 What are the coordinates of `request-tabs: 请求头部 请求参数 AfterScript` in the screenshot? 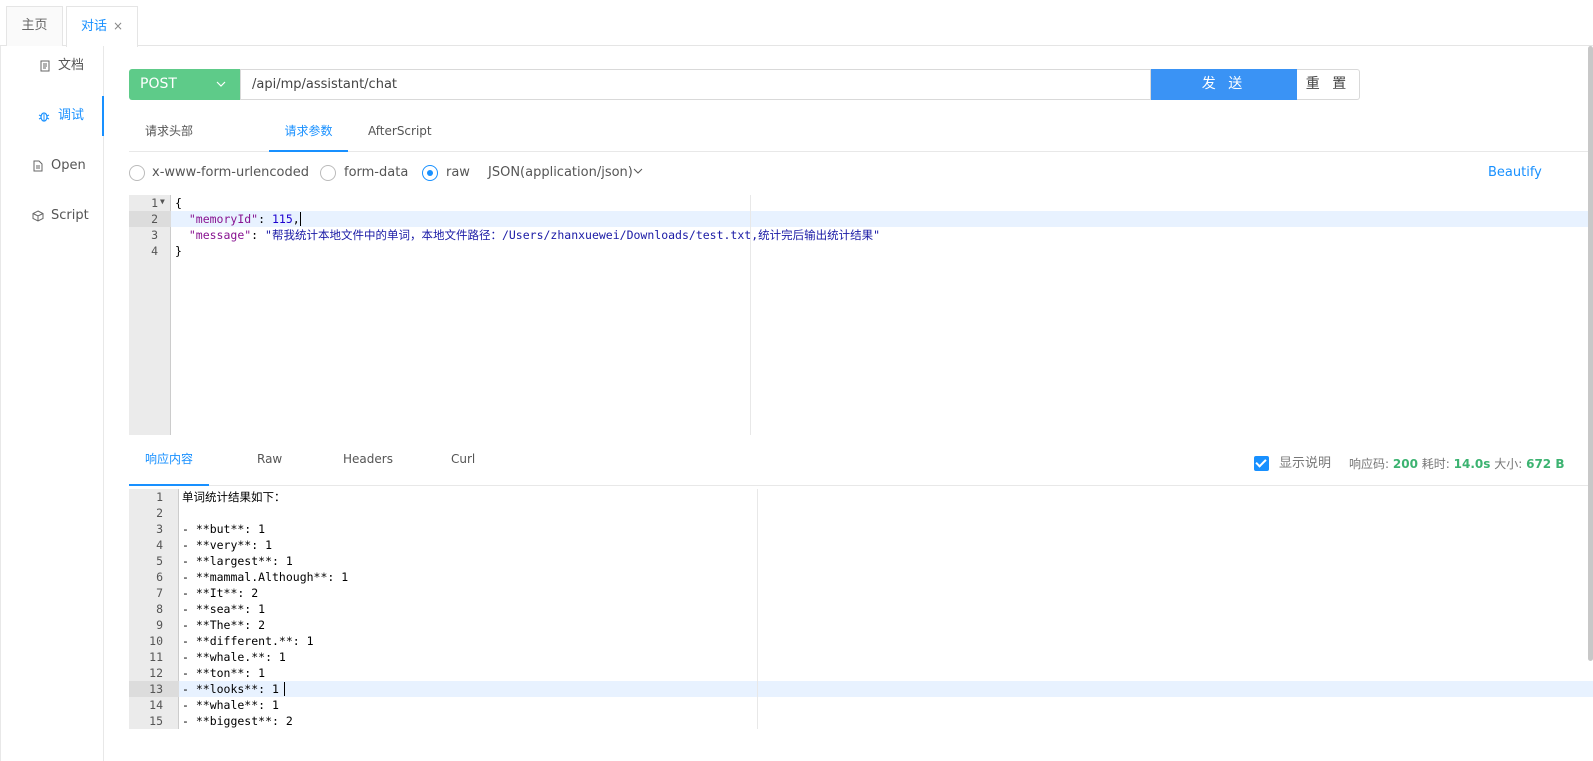 It's located at (861, 134).